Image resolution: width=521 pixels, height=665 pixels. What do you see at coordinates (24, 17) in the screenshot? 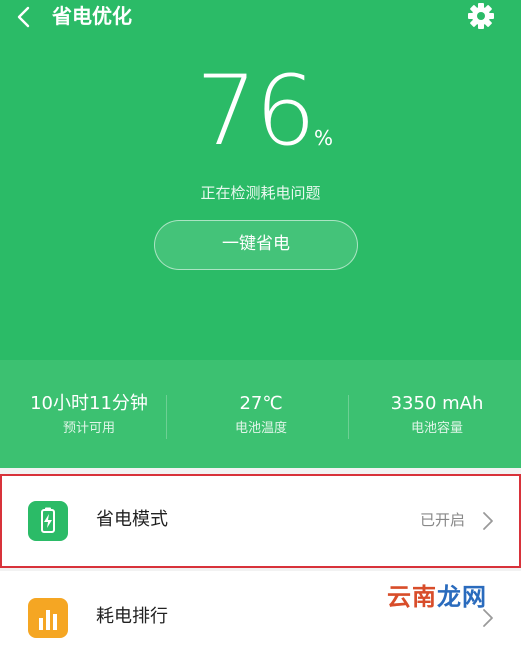
I see `back-arrow-icon` at bounding box center [24, 17].